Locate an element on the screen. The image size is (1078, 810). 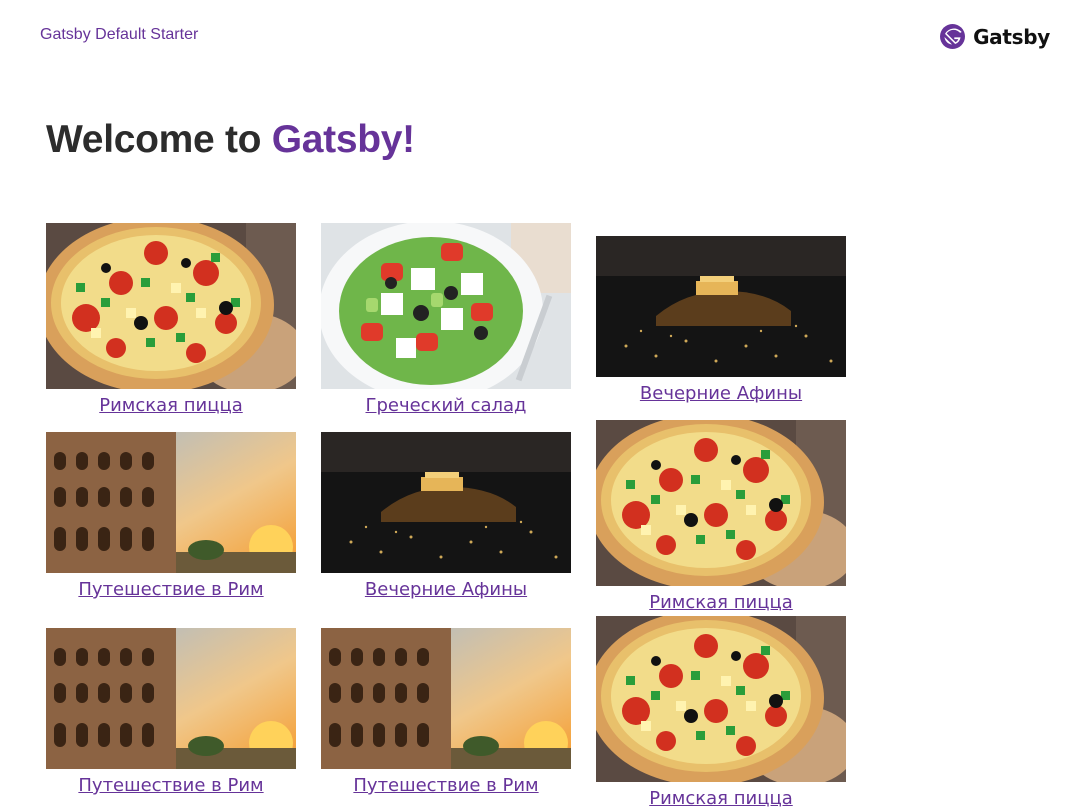
gallery-card: Греческий салад is located at coordinates (446, 319).